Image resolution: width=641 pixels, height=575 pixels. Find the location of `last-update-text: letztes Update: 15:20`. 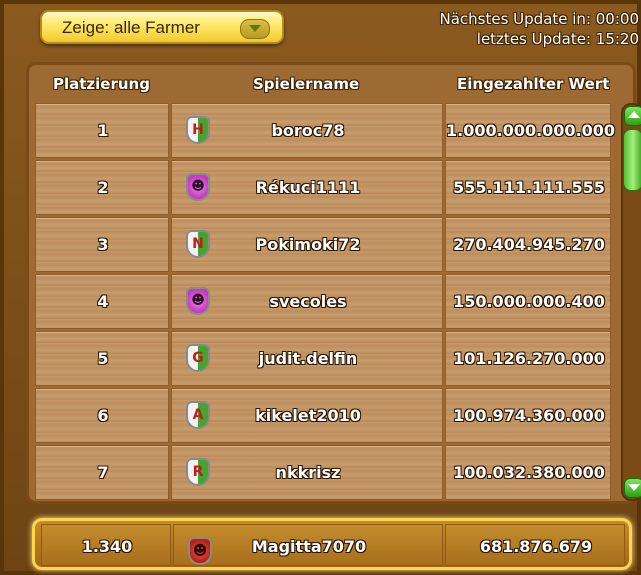

last-update-text: letztes Update: 15:20 is located at coordinates (557, 39).